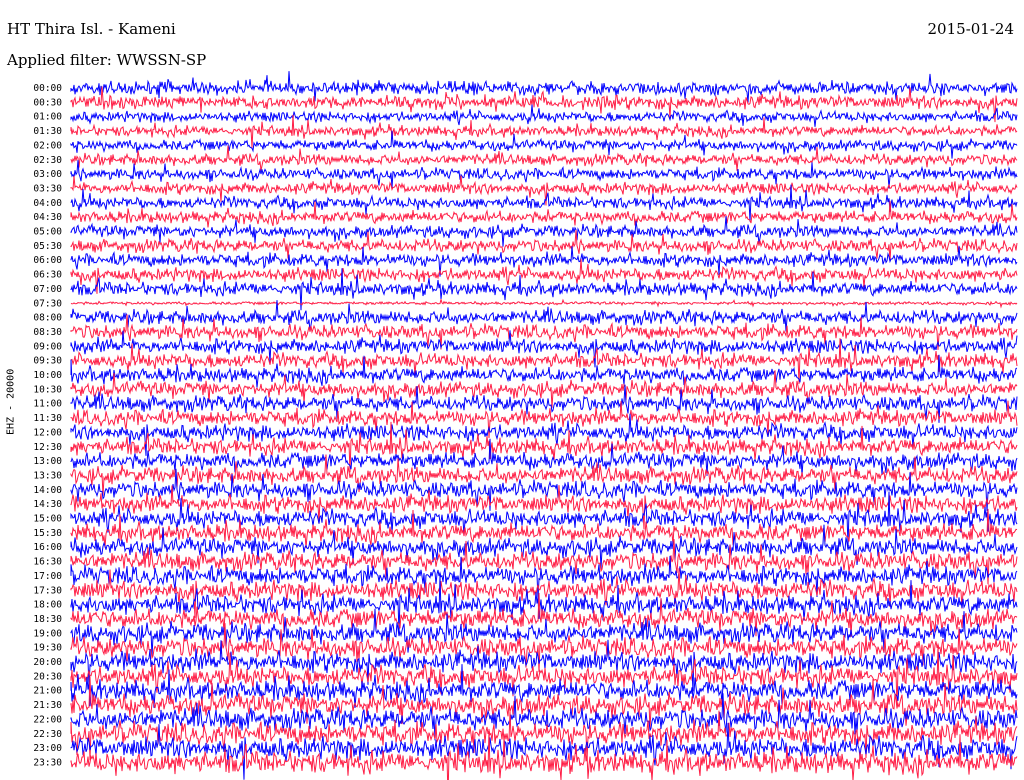  Describe the element at coordinates (47, 461) in the screenshot. I see `time-tick-label: 13:00` at that location.